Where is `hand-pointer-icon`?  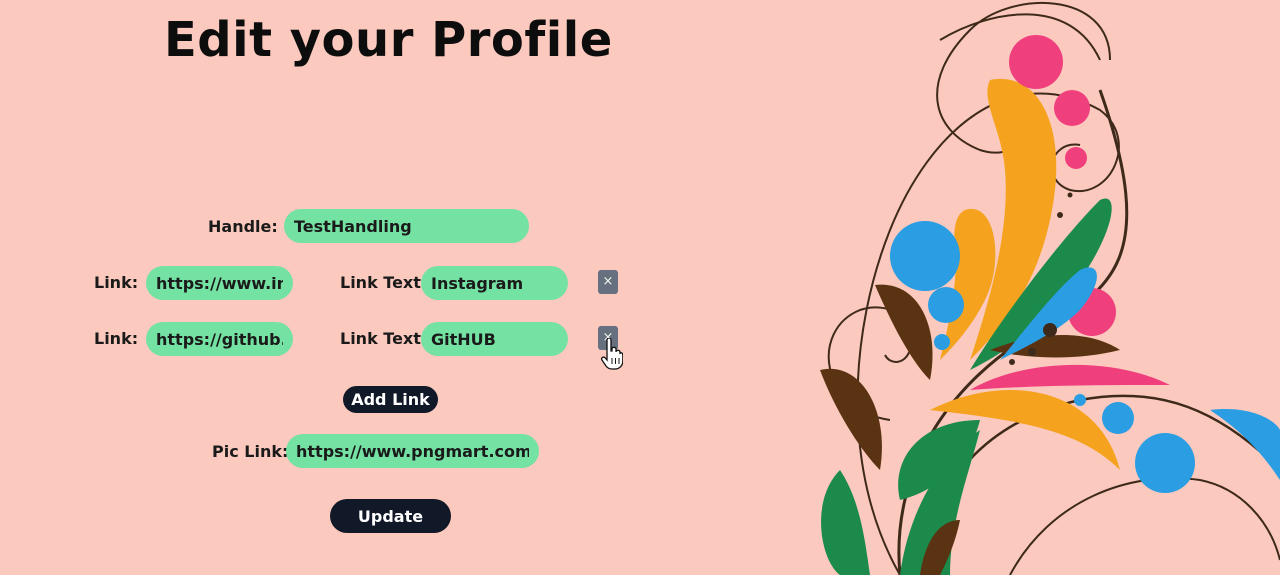
hand-pointer-icon is located at coordinates (612, 354).